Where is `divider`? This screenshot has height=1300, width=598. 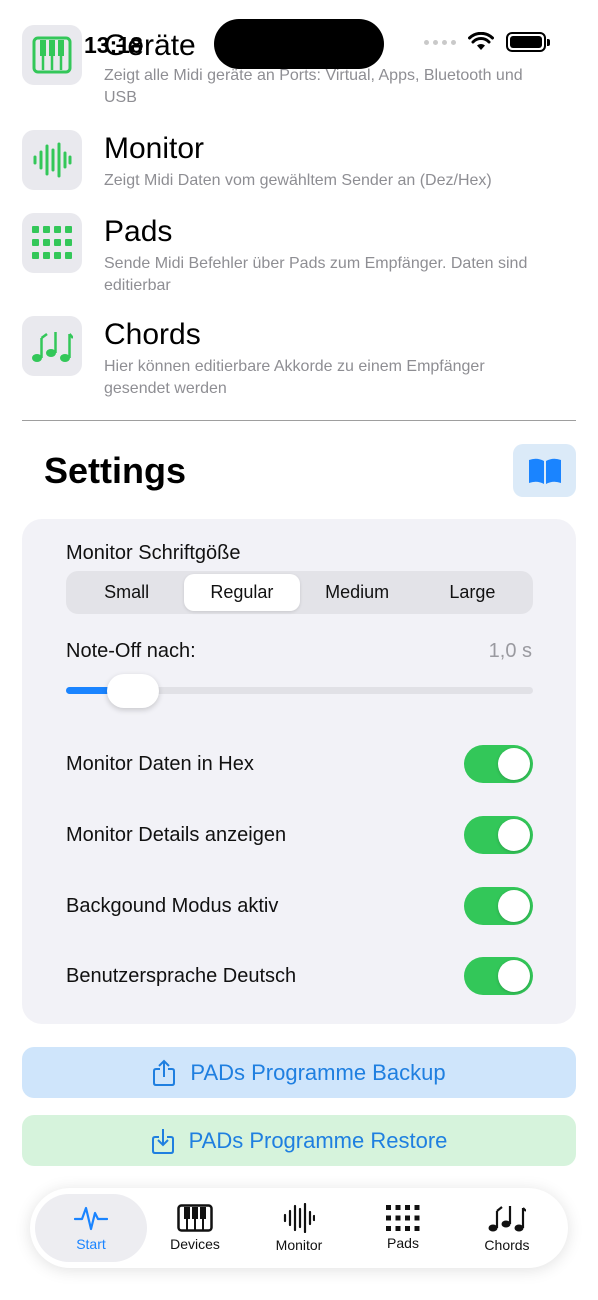 divider is located at coordinates (299, 420).